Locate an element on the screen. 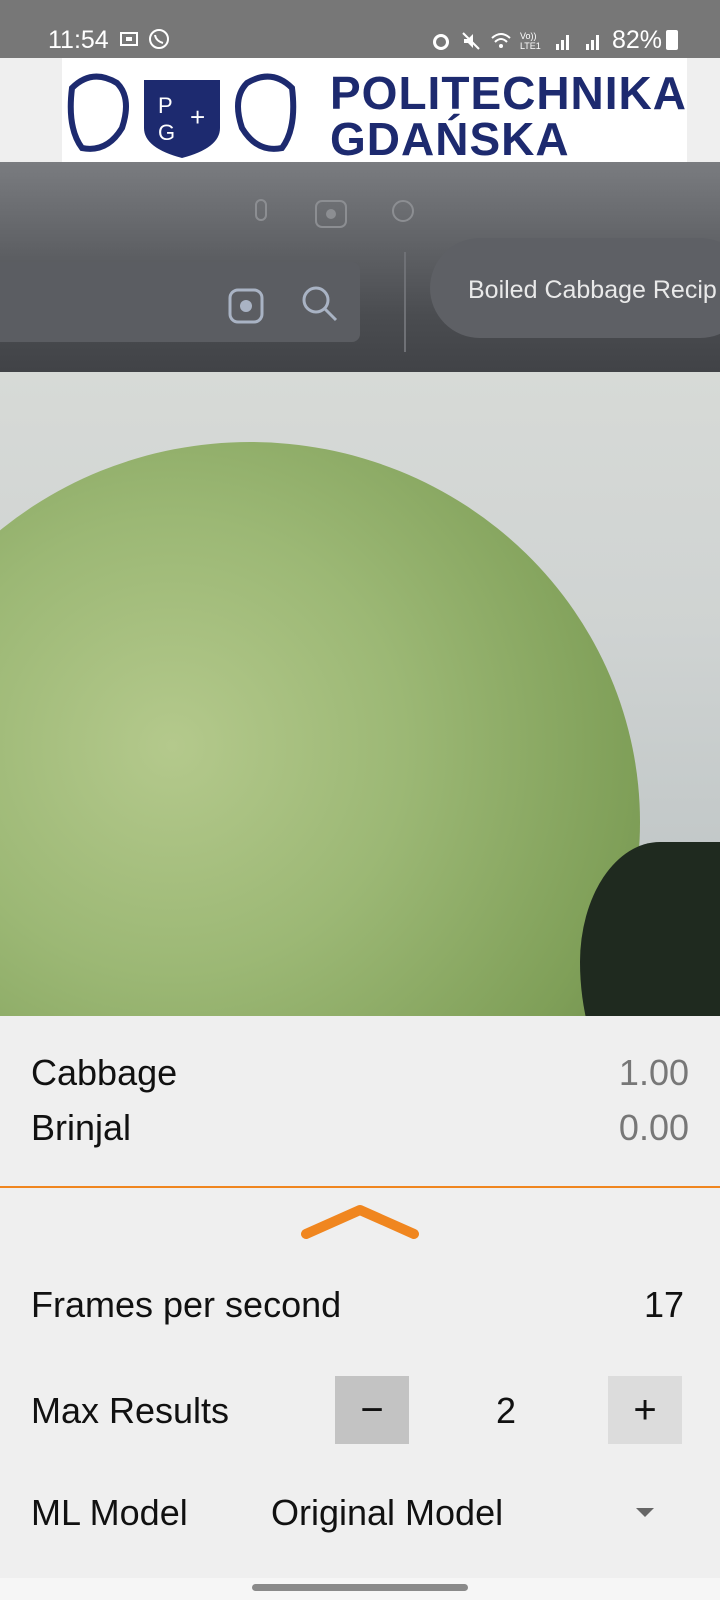 Image resolution: width=720 pixels, height=1600 pixels. wifi-icon is located at coordinates (501, 40).